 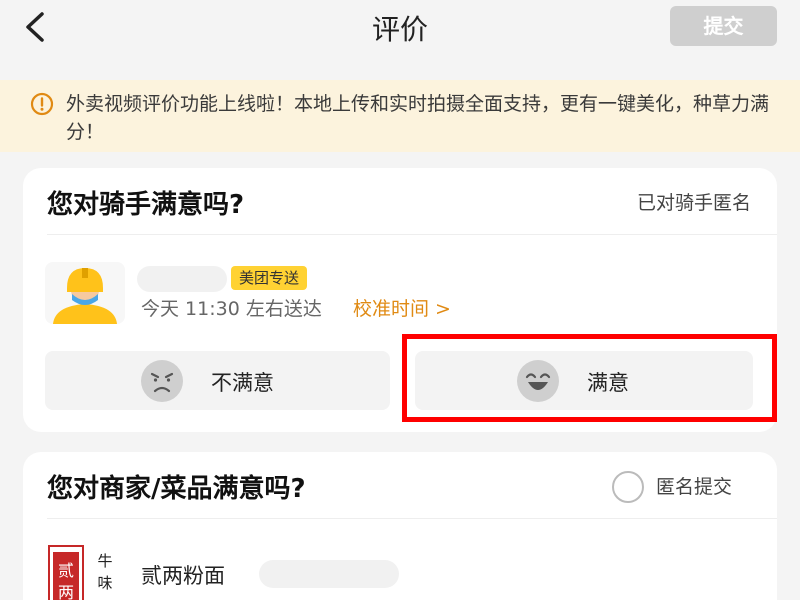 What do you see at coordinates (418, 118) in the screenshot?
I see `notice-text: 外卖视频评价功能上线啦！本地上传和实时拍摄全面支持，更有一键美化，种草力满分！` at bounding box center [418, 118].